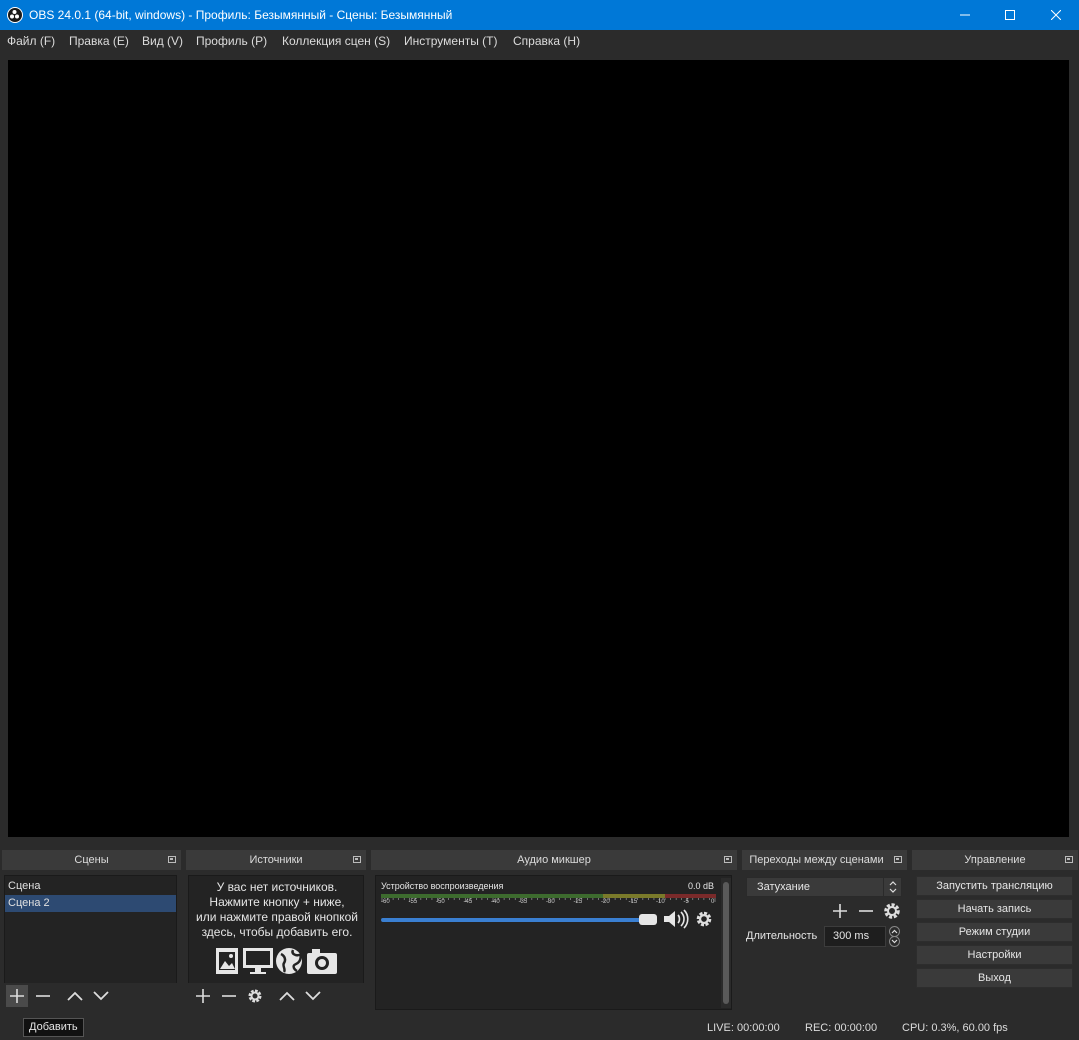  I want to click on meter-scale-label: -25, so click(578, 902).